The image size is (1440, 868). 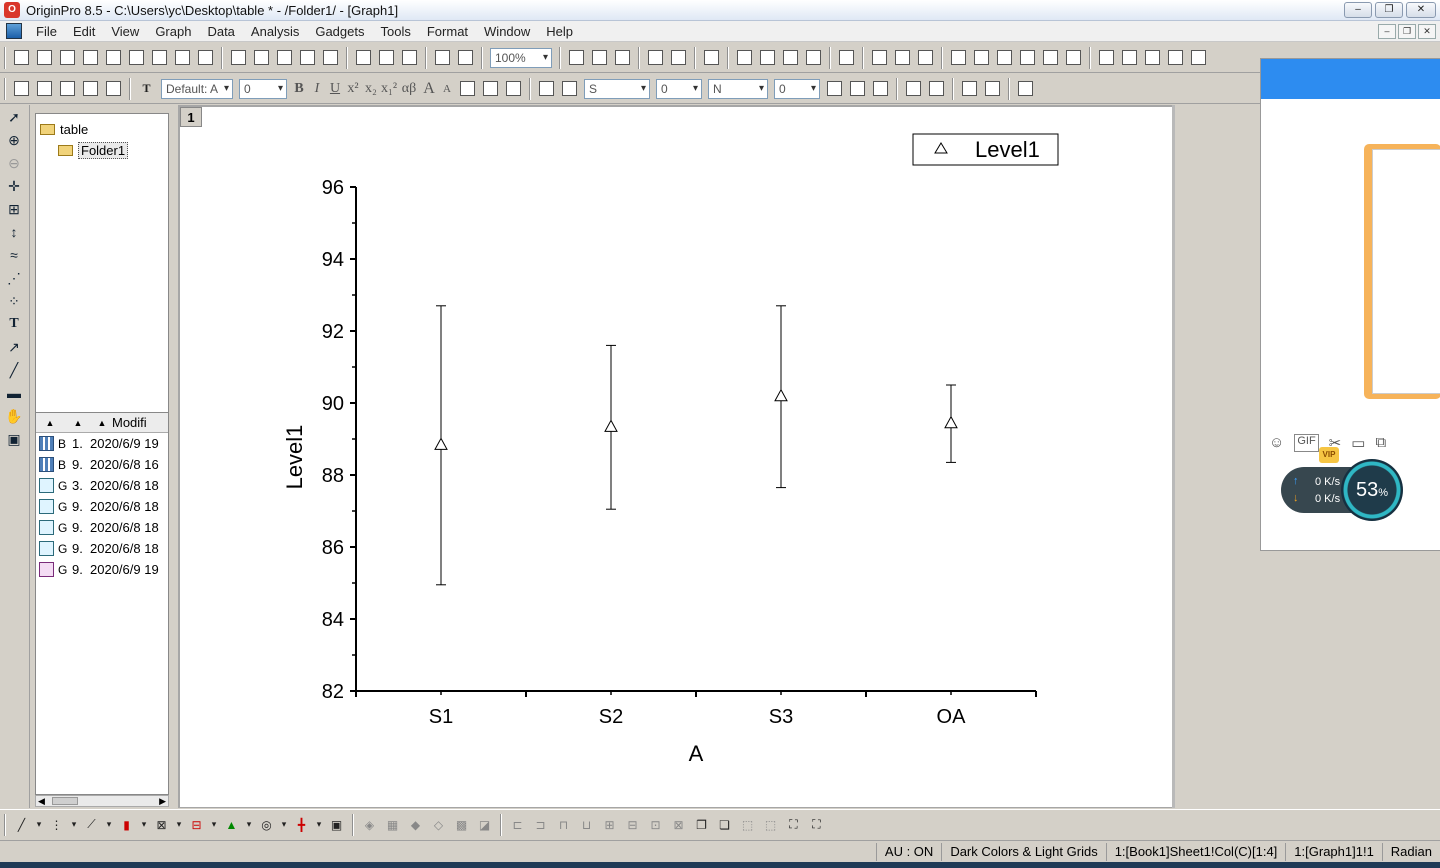 What do you see at coordinates (102, 527) in the screenshot?
I see `list-item: G 9. 2020/6/8 18` at bounding box center [102, 527].